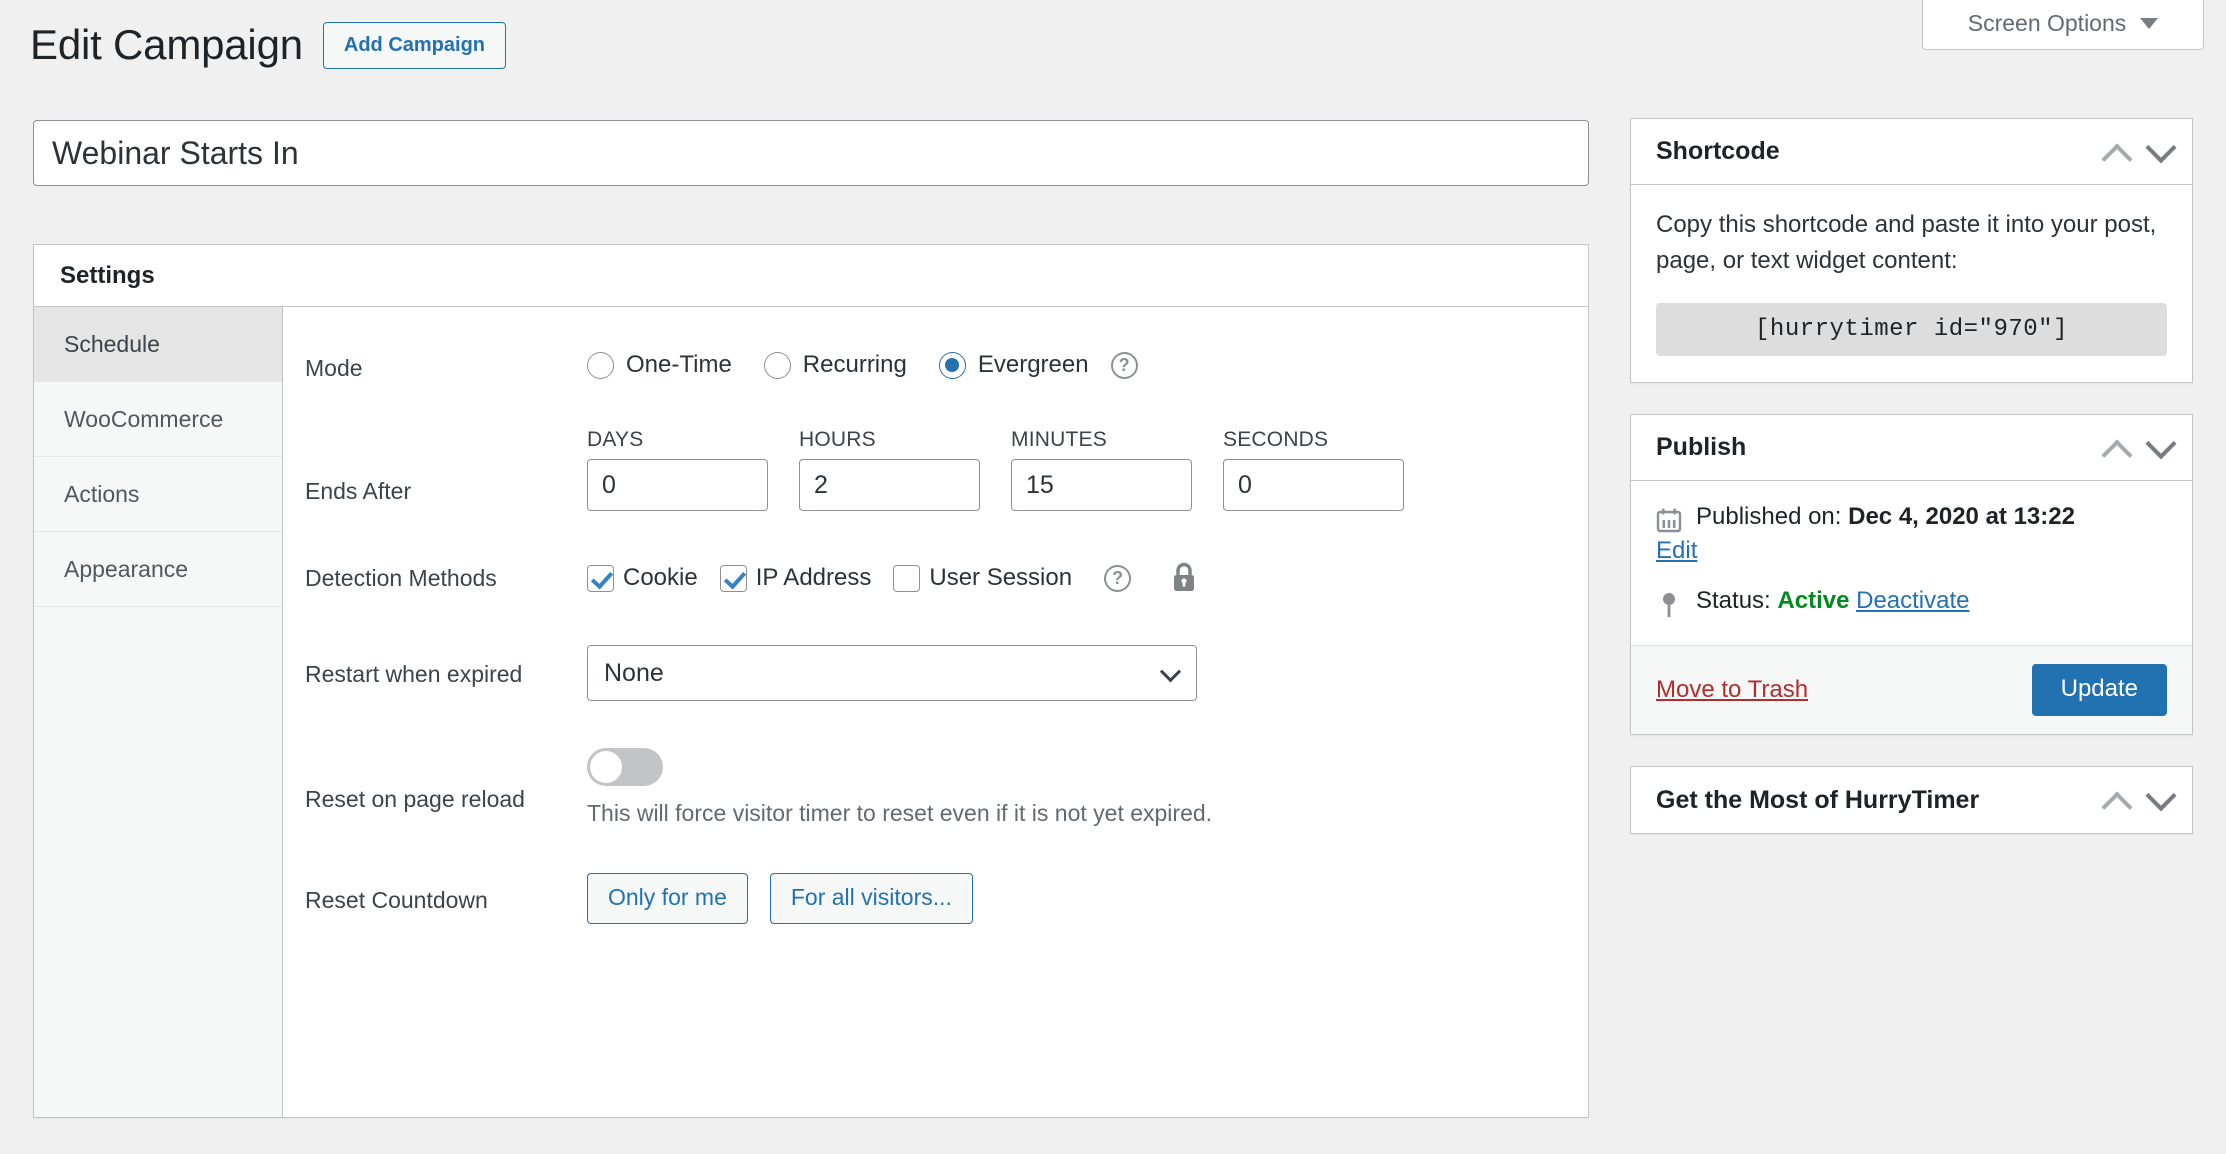 This screenshot has width=2226, height=1154. Describe the element at coordinates (112, 343) in the screenshot. I see `tab-label: Schedule` at that location.